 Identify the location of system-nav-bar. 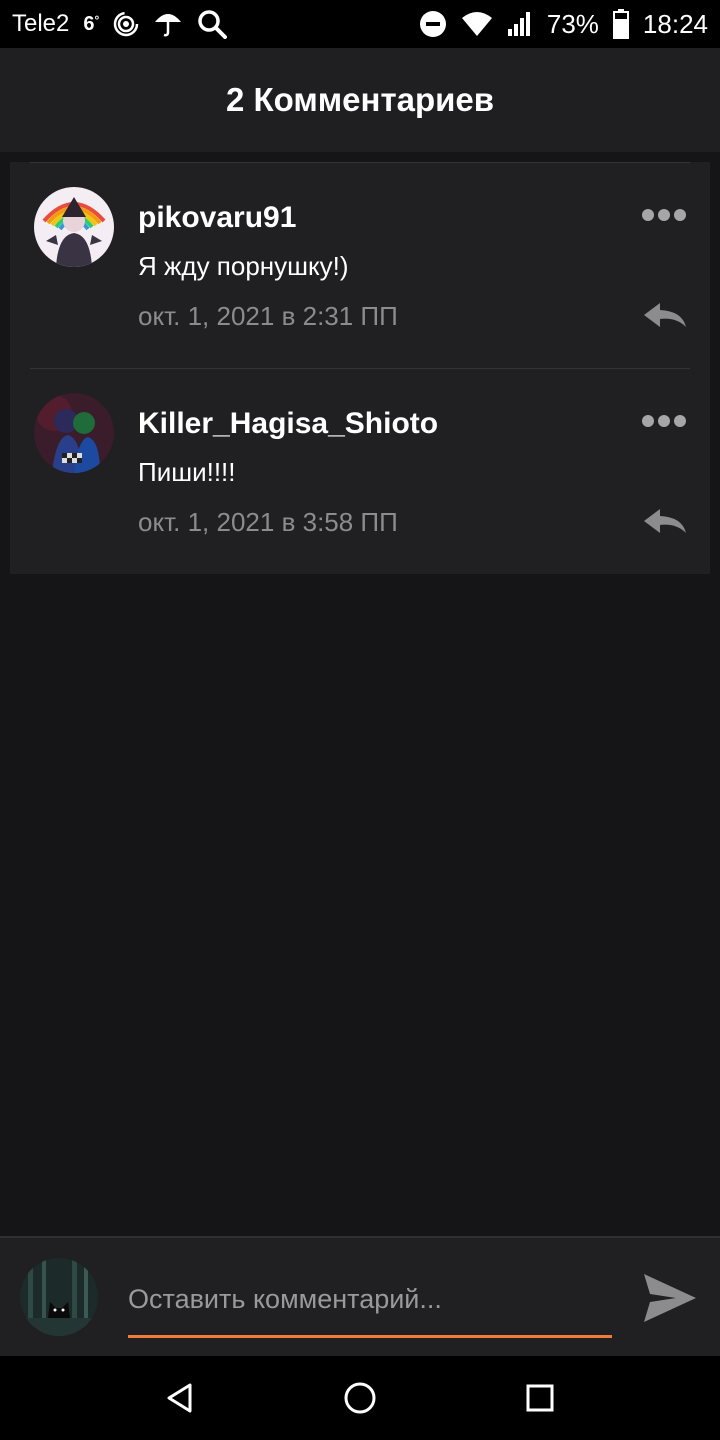
(360, 1398).